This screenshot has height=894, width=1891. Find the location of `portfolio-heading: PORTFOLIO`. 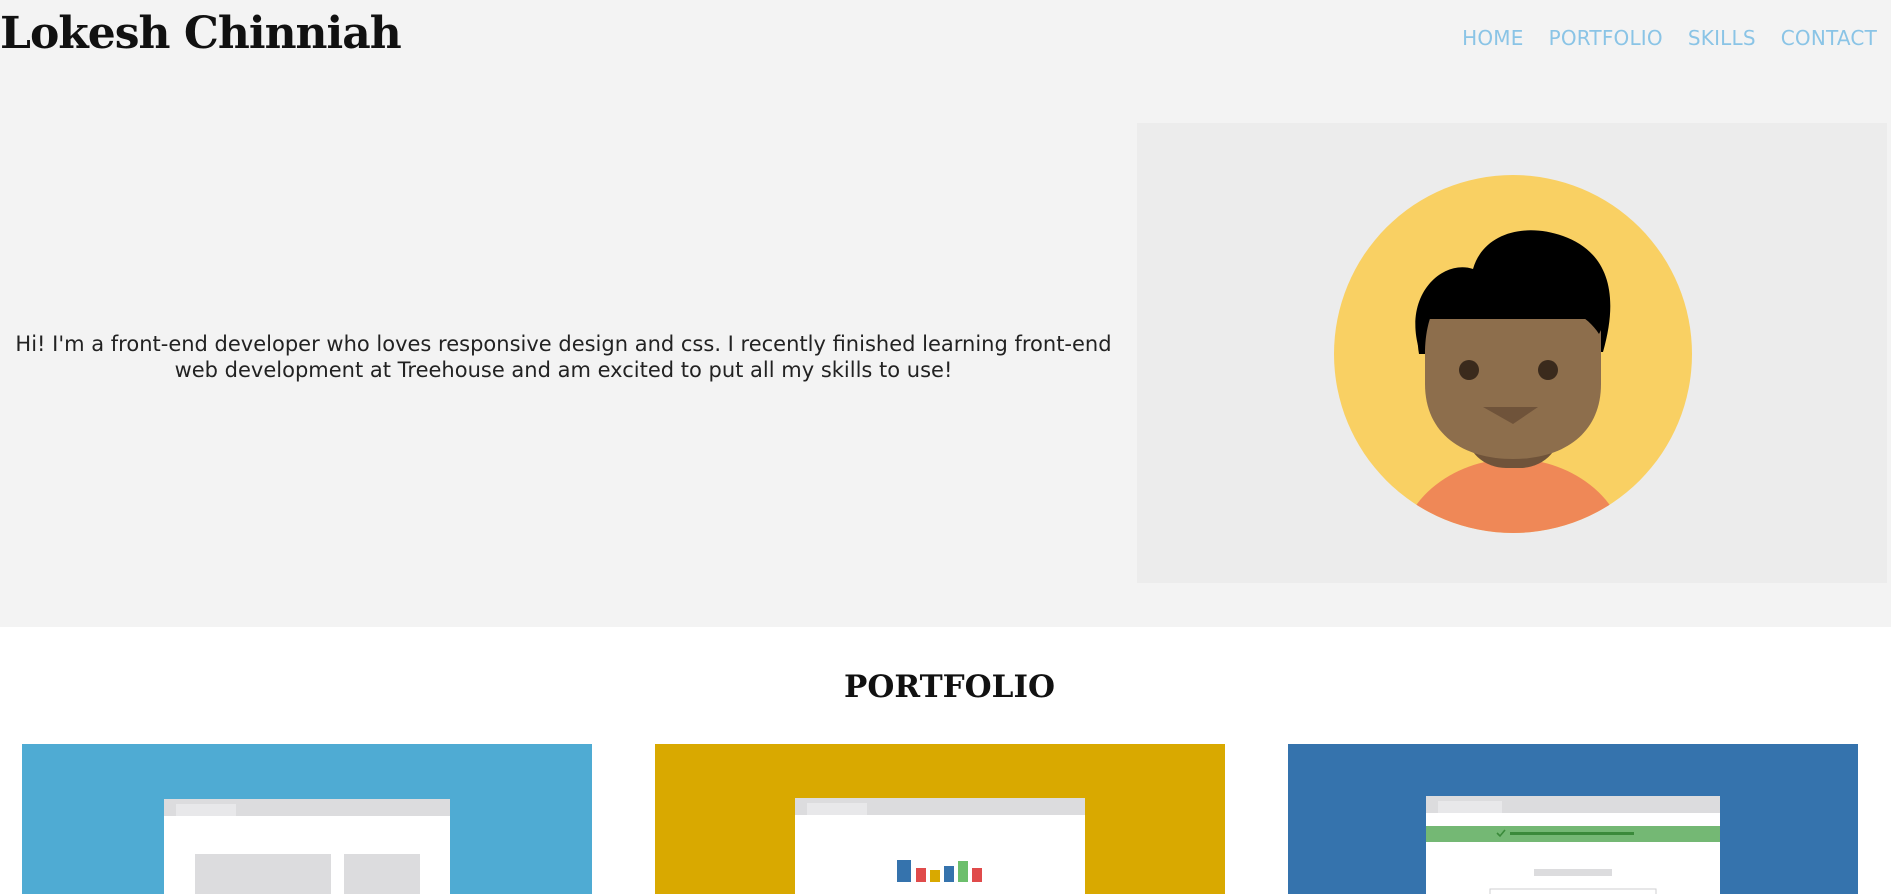

portfolio-heading: PORTFOLIO is located at coordinates (949, 687).